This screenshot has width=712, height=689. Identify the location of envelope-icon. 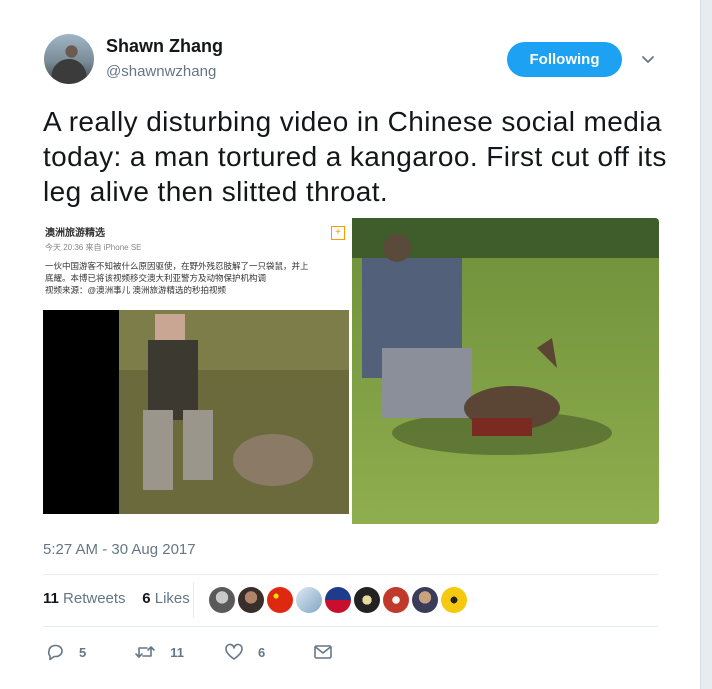
(323, 652).